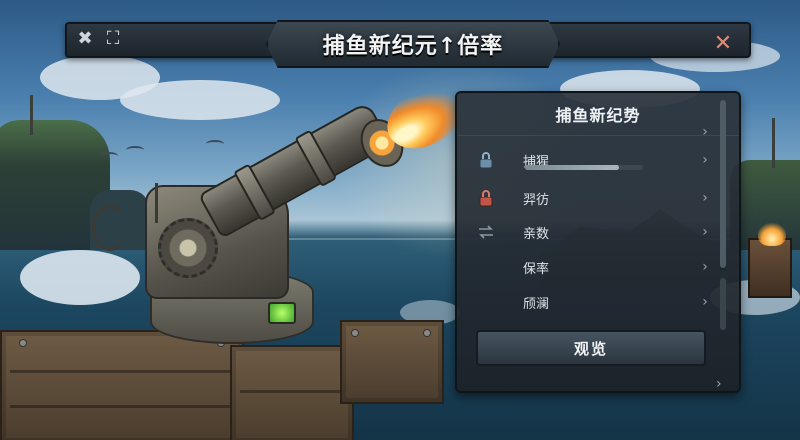 This screenshot has width=800, height=440. I want to click on cannon-antenna, so click(156, 203).